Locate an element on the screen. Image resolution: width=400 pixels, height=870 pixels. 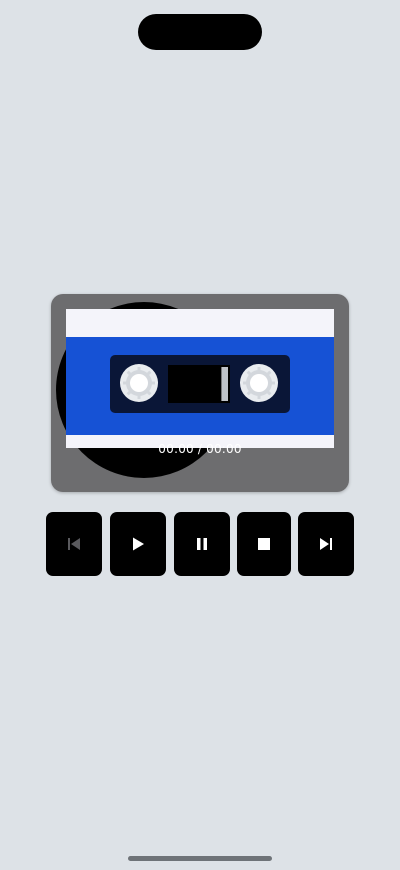
previous-button is located at coordinates (74, 544).